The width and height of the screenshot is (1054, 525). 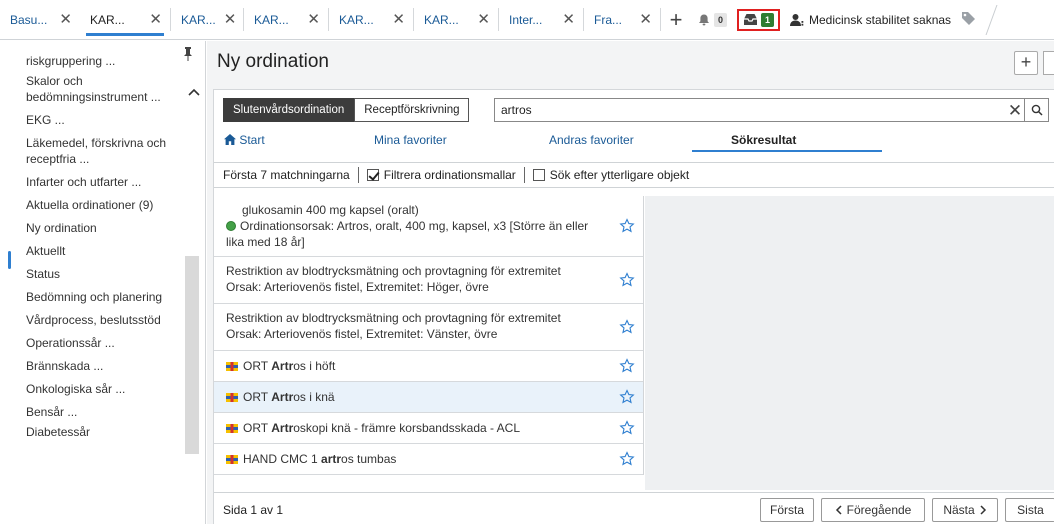 I want to click on page-title: Ny ordination, so click(x=273, y=61).